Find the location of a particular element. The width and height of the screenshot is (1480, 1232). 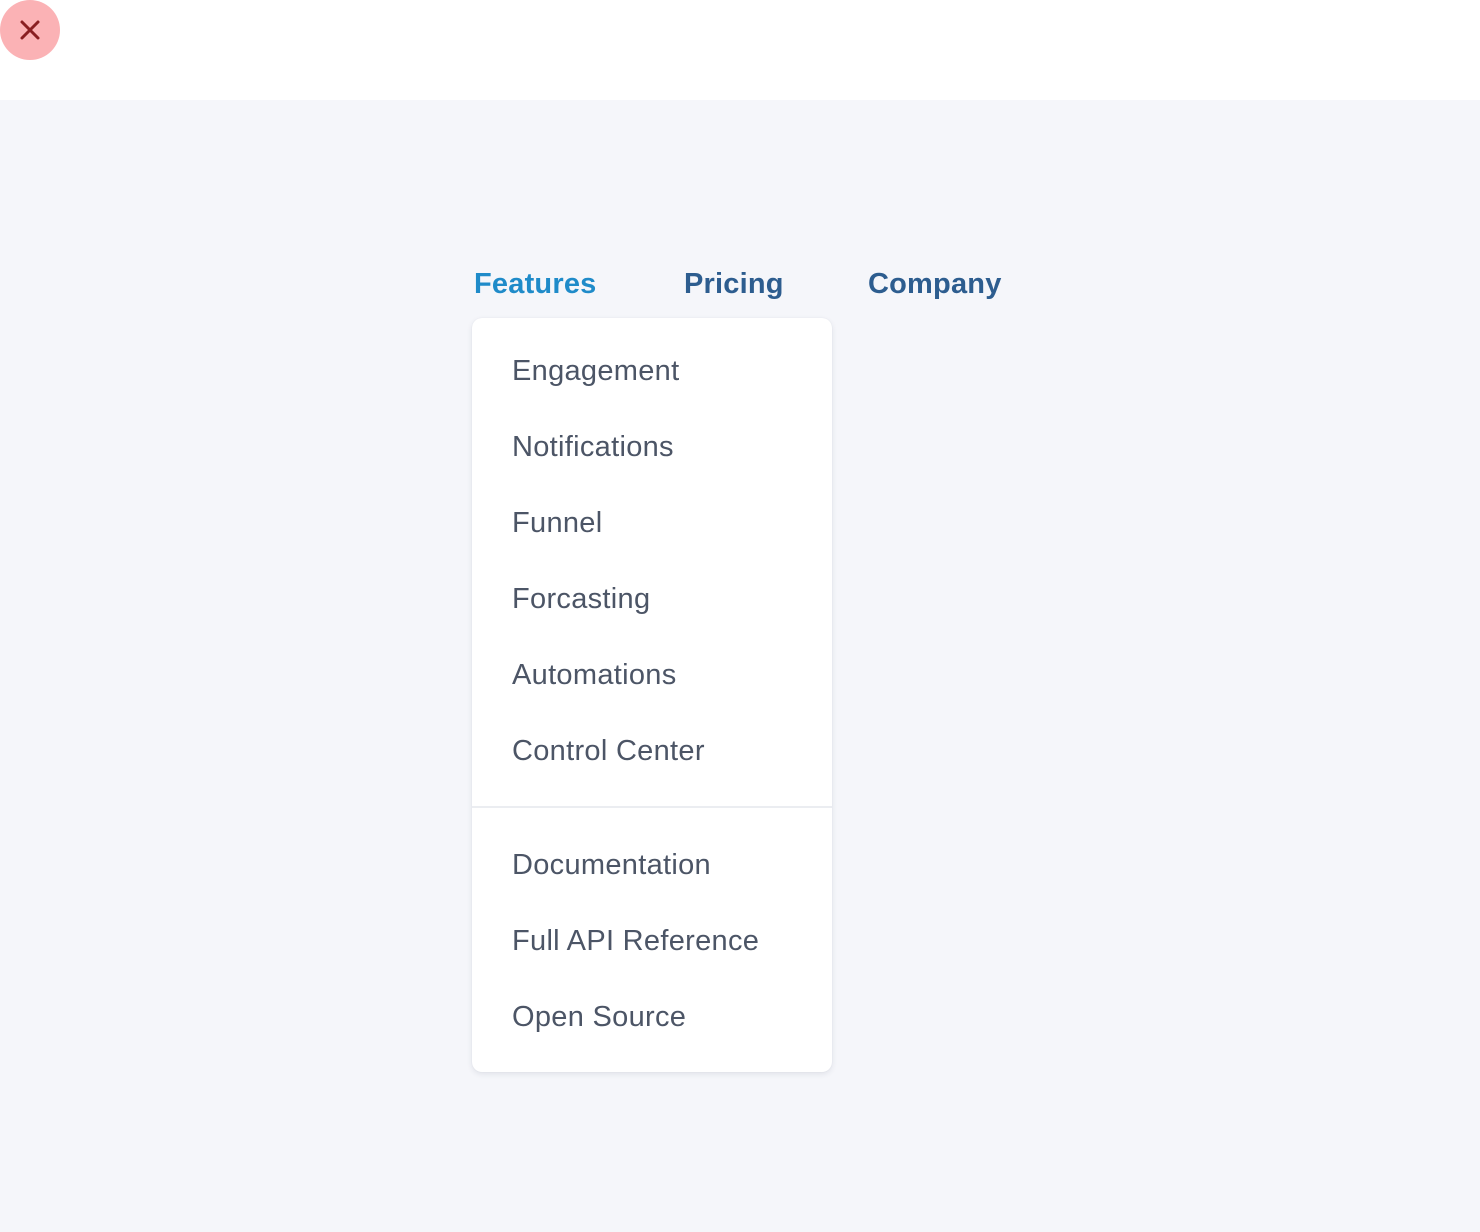

menu-item-forcasting: Forcasting is located at coordinates (581, 599).